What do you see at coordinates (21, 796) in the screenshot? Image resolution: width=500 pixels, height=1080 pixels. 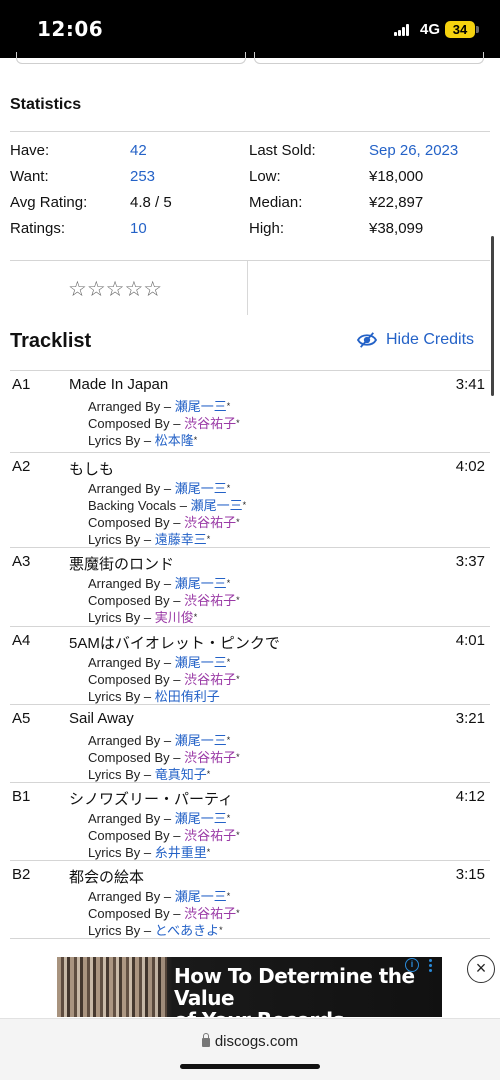 I see `track-position: B1` at bounding box center [21, 796].